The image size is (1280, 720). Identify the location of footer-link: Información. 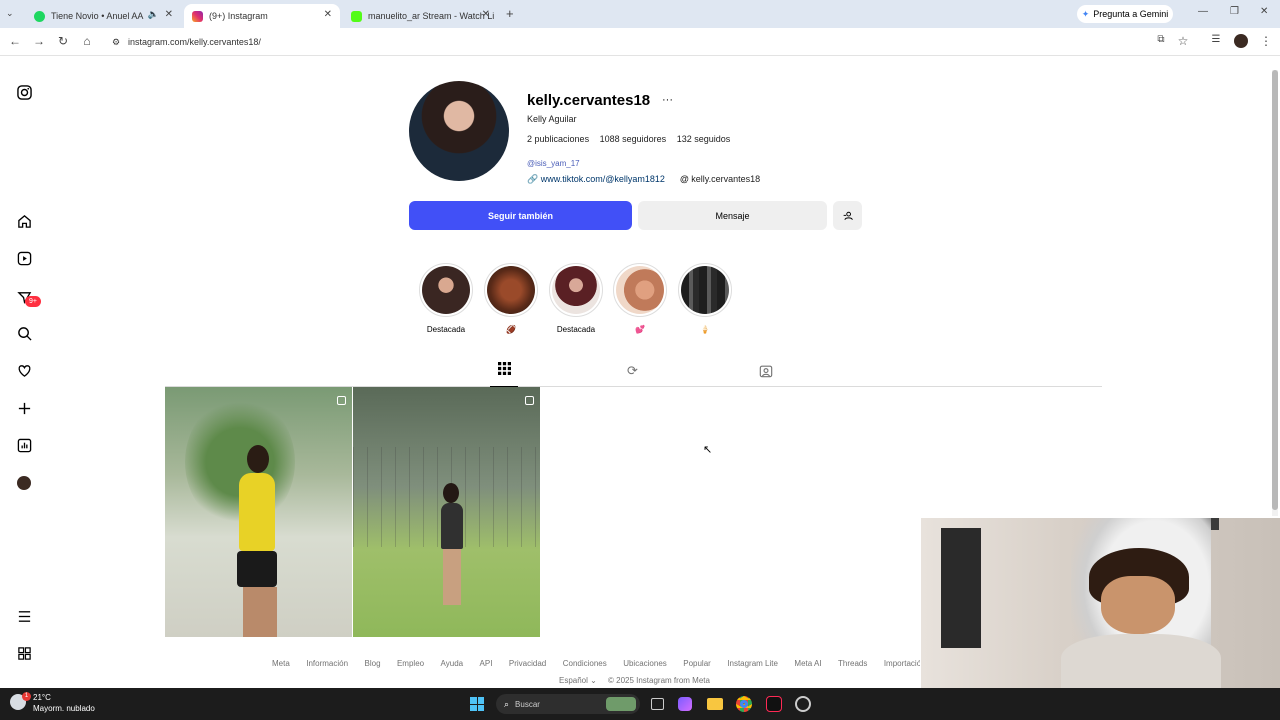
(327, 663).